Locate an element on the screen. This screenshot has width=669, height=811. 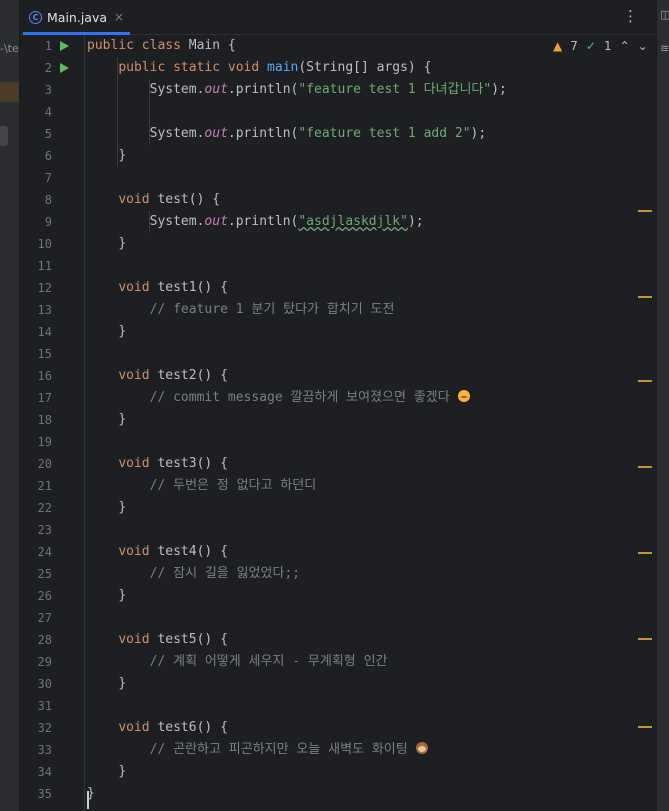
inspection-widget: ▲ 7 ✓ 1 ⌃ ⌄ is located at coordinates (600, 46).